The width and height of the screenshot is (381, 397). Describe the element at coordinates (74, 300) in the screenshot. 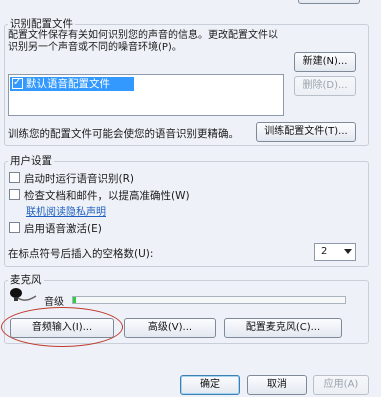

I see `level-meter-fill` at that location.